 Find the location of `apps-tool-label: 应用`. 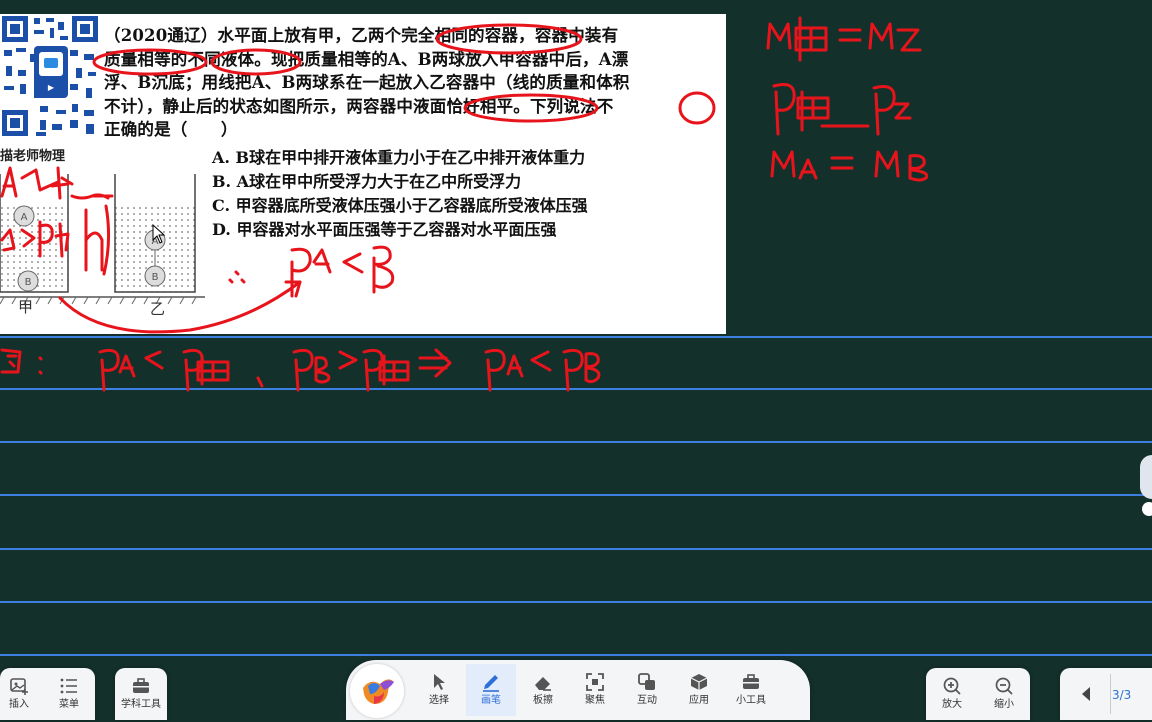

apps-tool-label: 应用 is located at coordinates (699, 700).